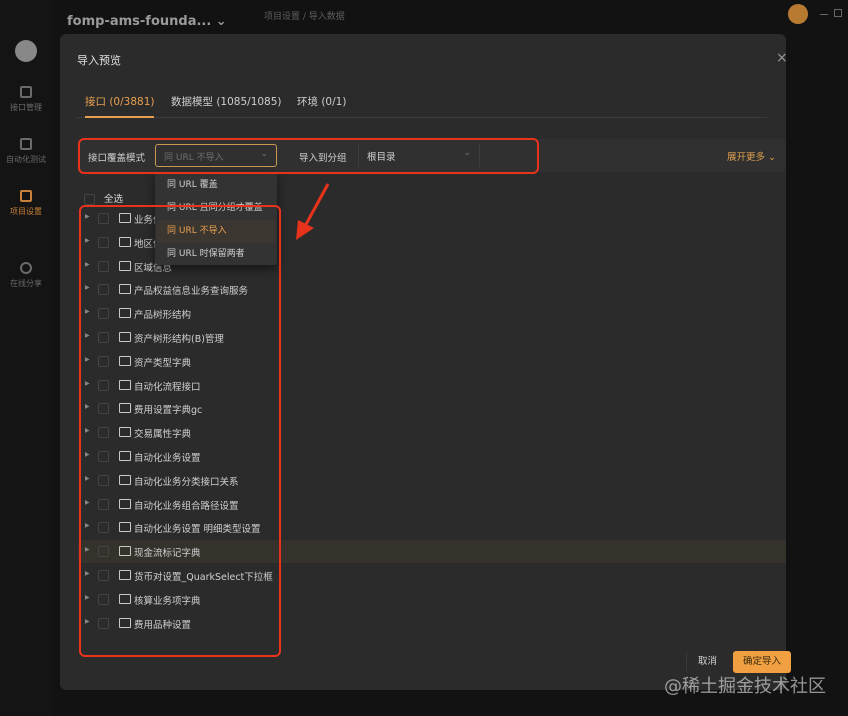 Image resolution: width=848 pixels, height=716 pixels. What do you see at coordinates (26, 275) in the screenshot?
I see `sidebar-item-share: 在线分享` at bounding box center [26, 275].